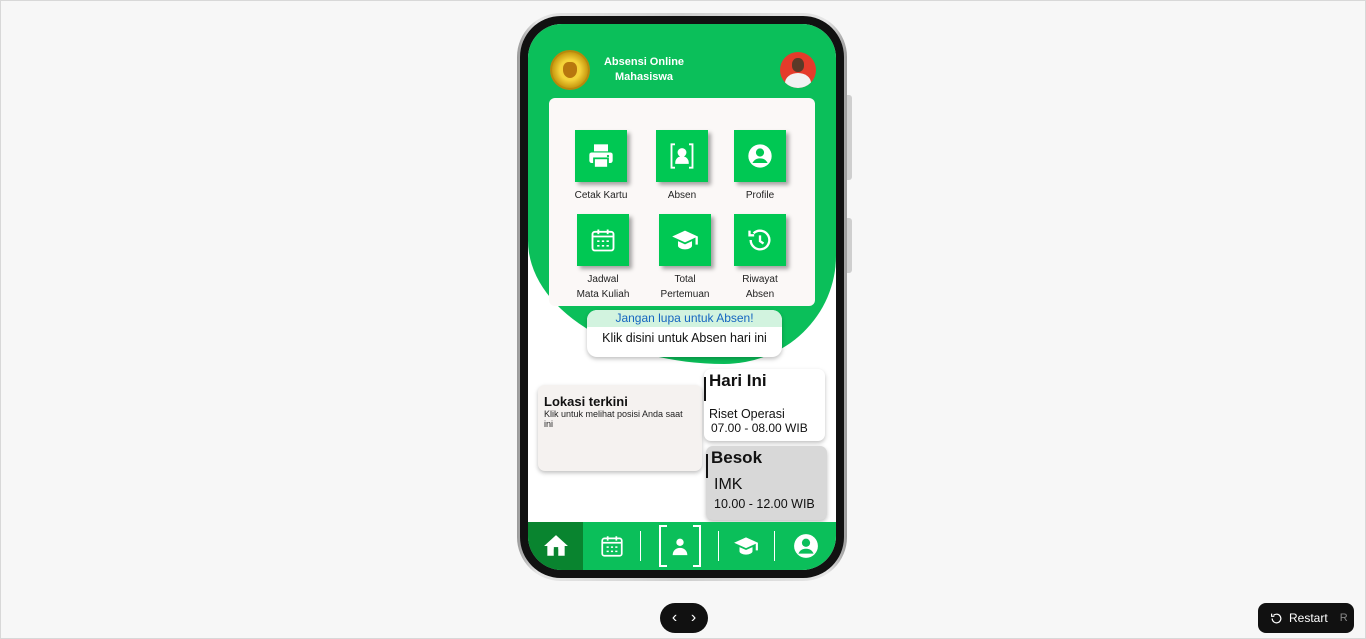 The width and height of the screenshot is (1366, 639). I want to click on location-title: Lokasi terkini, so click(586, 401).